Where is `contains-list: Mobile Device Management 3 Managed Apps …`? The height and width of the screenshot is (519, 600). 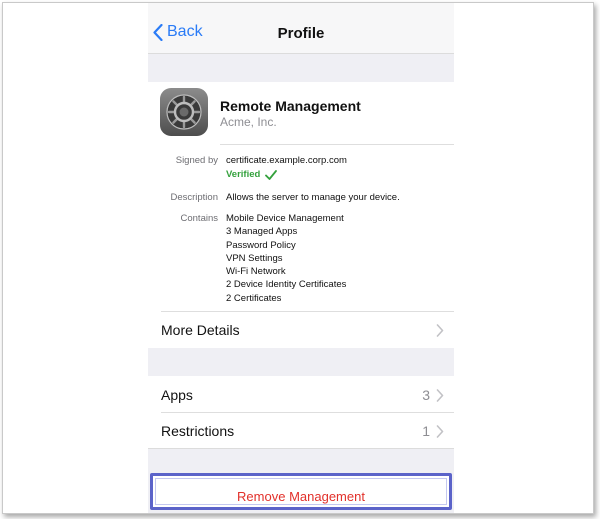 contains-list: Mobile Device Management 3 Managed Apps … is located at coordinates (286, 258).